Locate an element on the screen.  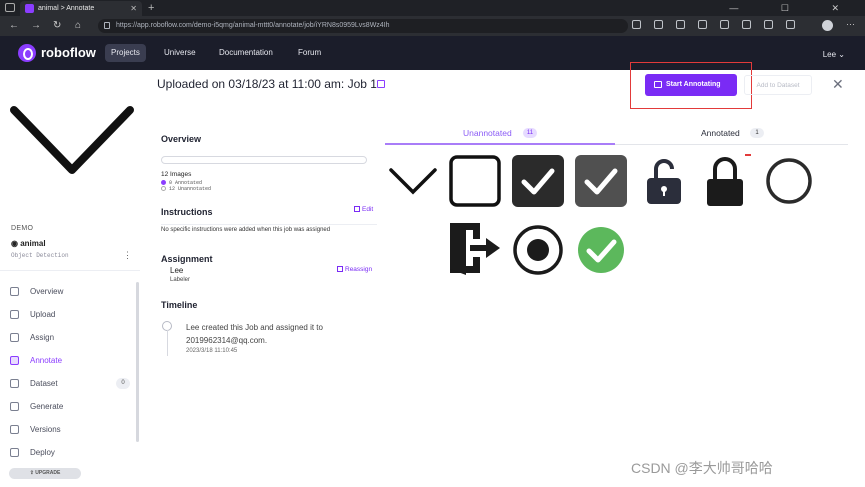
upgrade-button: ⇪ UPGRADE is located at coordinates (45, 473).